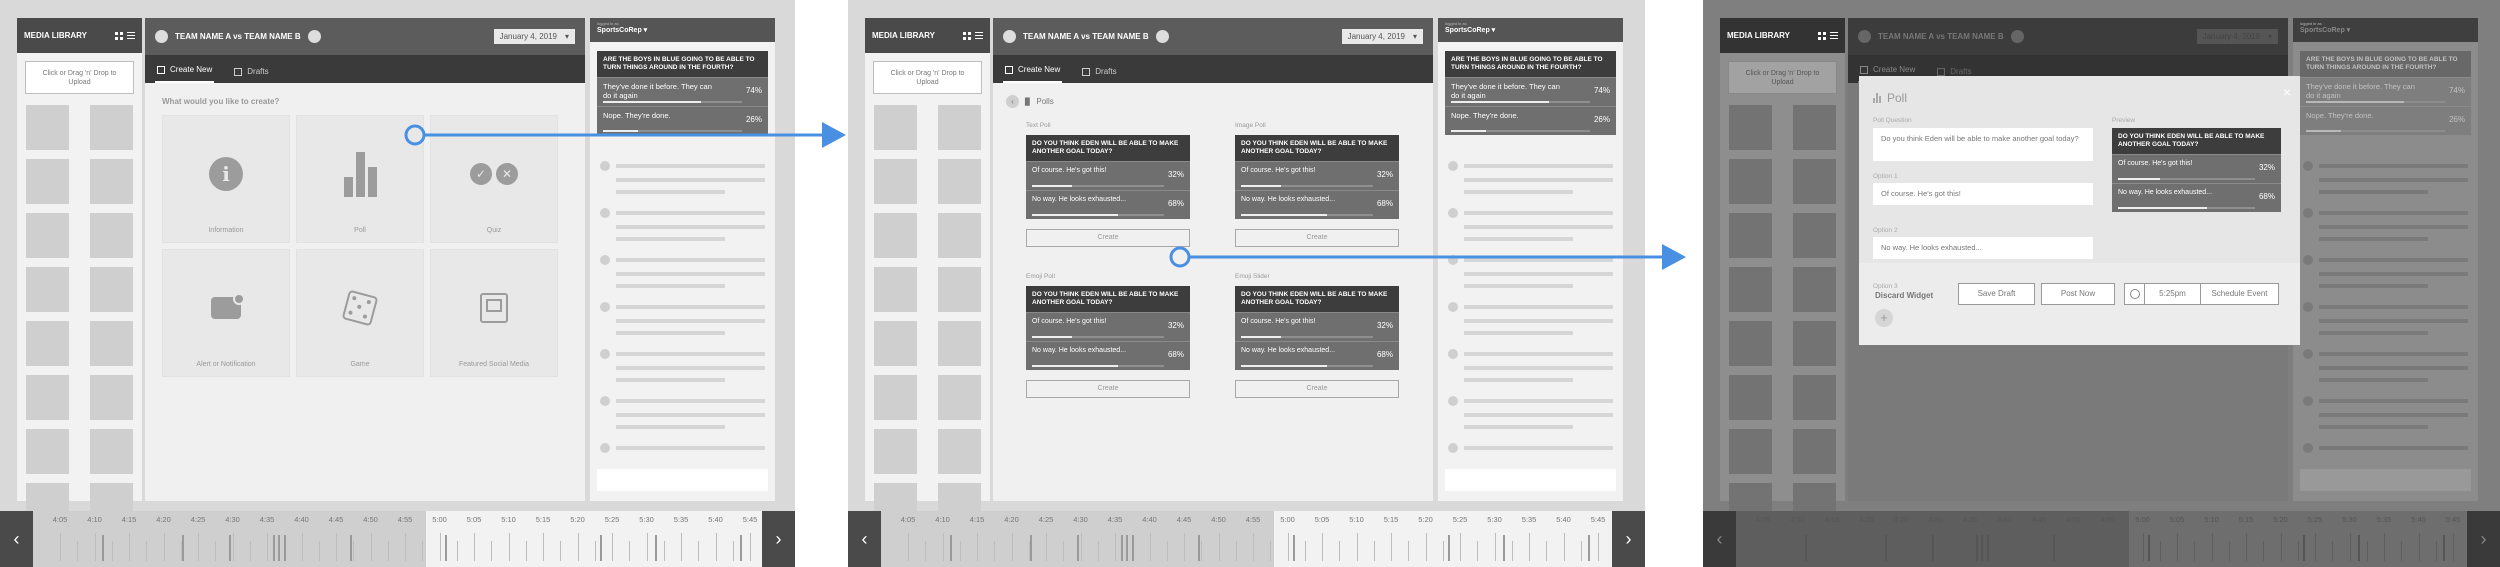 The image size is (2500, 567). Describe the element at coordinates (1219, 101) in the screenshot. I see `back-to-polls: ‹ ▉ Polls` at that location.